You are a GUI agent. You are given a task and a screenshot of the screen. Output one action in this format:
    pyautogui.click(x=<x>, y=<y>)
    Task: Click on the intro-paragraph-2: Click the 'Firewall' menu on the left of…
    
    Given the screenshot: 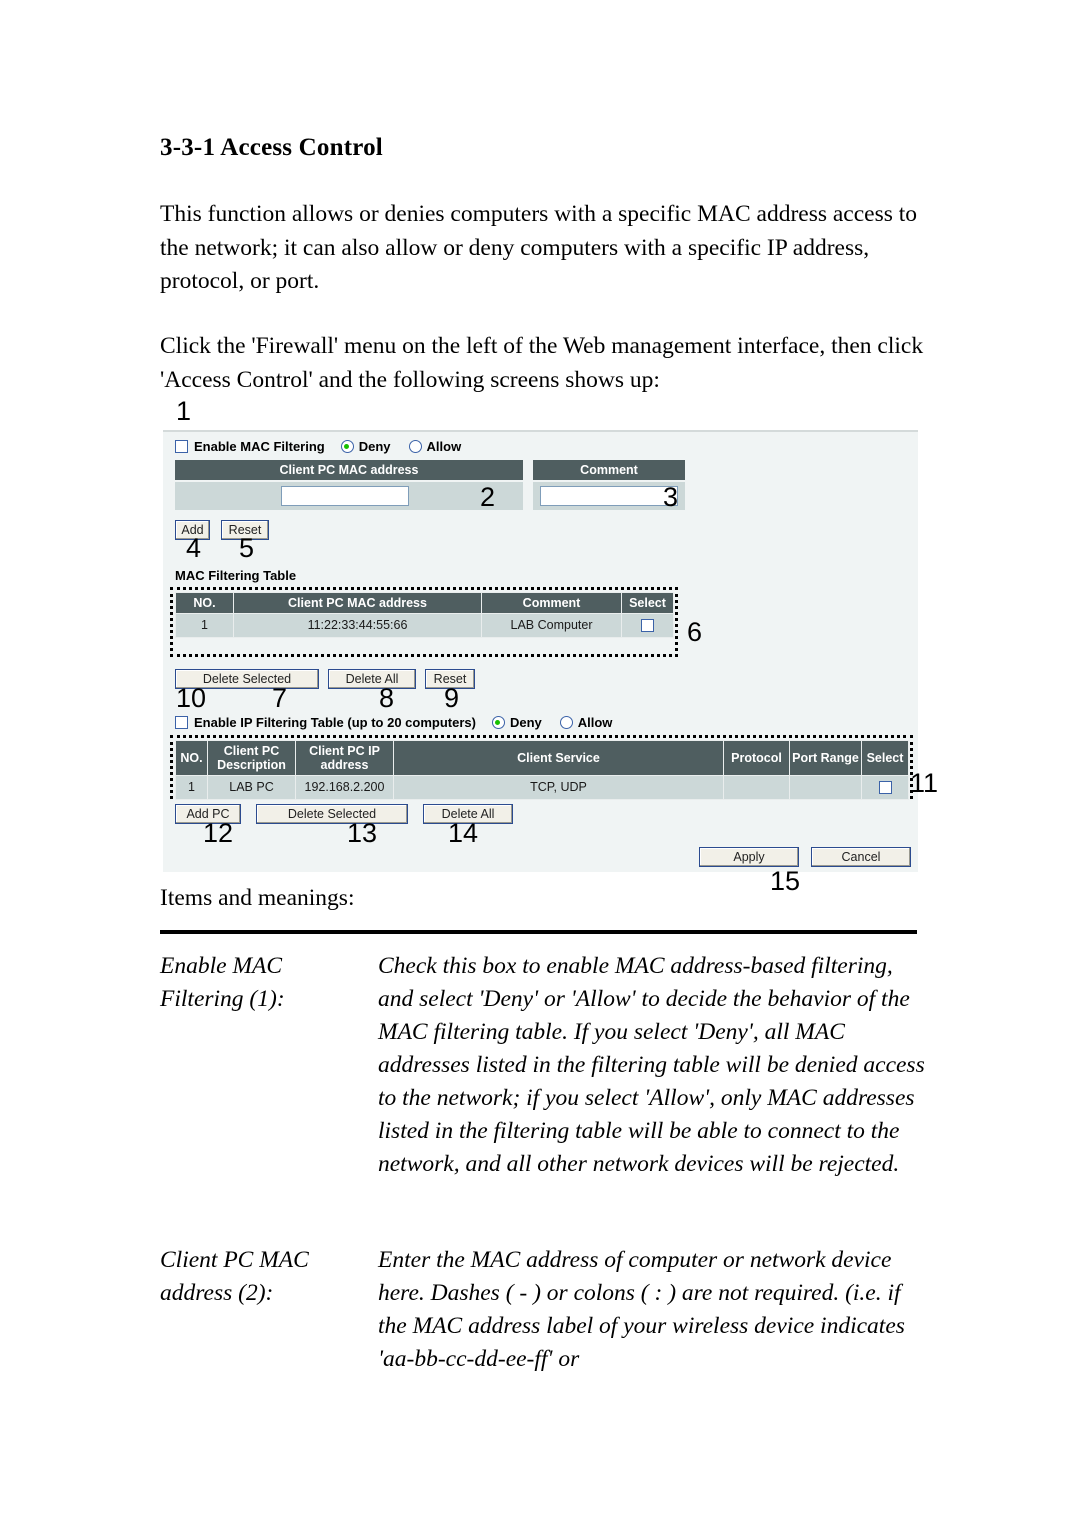 What is the action you would take?
    pyautogui.click(x=542, y=363)
    